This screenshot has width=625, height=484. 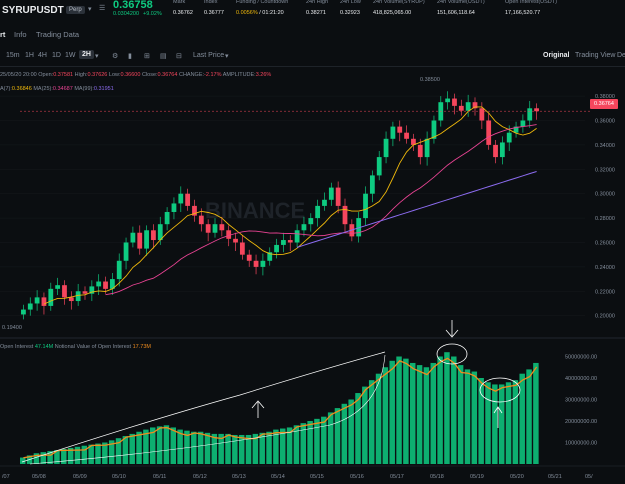 I want to click on oi-axis-label: 30000000.00, so click(x=581, y=401).